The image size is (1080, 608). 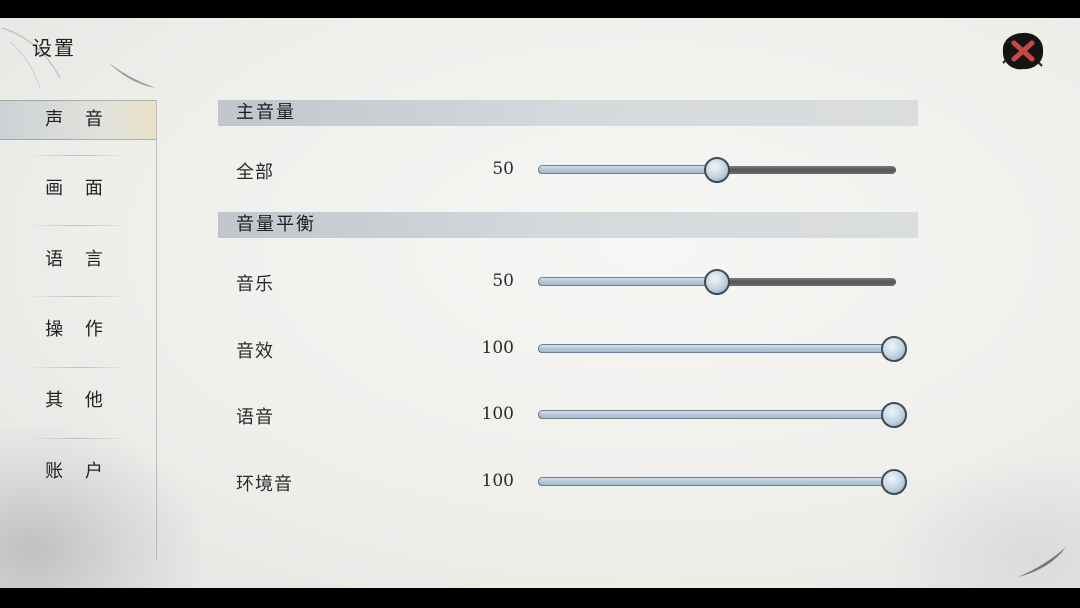 I want to click on volume-slider-all, so click(x=717, y=170).